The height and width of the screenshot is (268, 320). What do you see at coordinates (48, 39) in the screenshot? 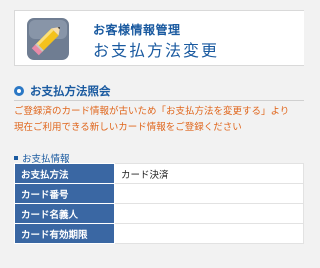
I see `pencil-icon` at bounding box center [48, 39].